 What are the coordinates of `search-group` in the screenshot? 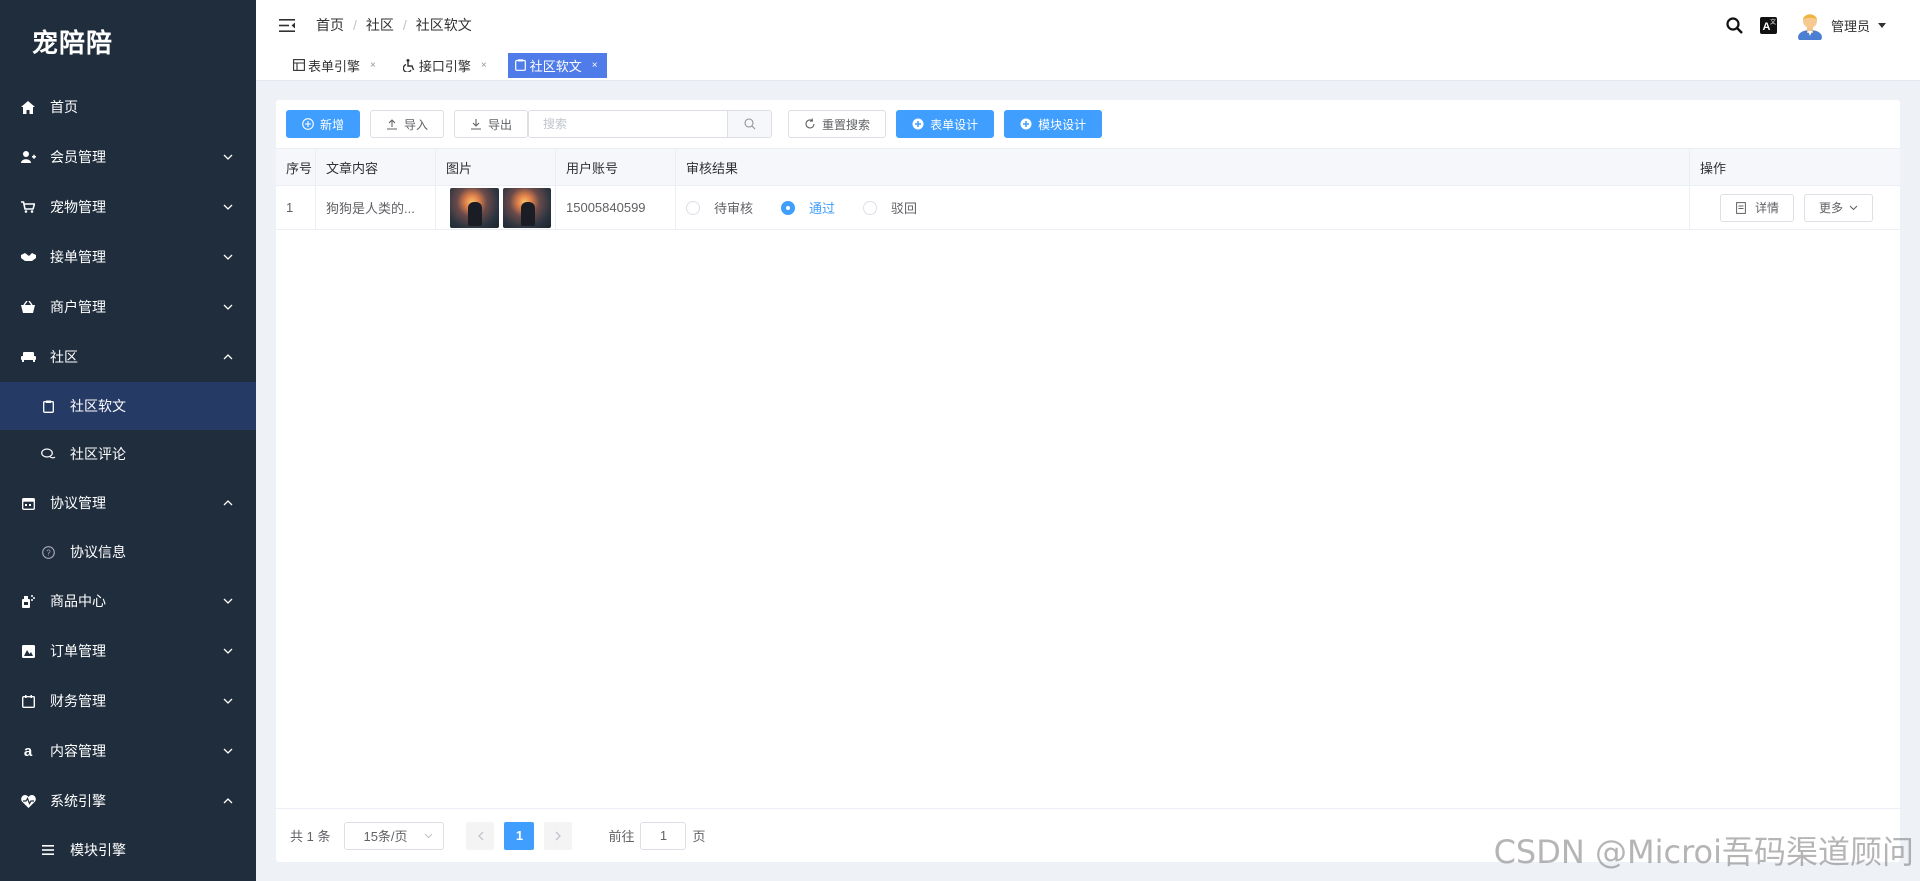 It's located at (650, 124).